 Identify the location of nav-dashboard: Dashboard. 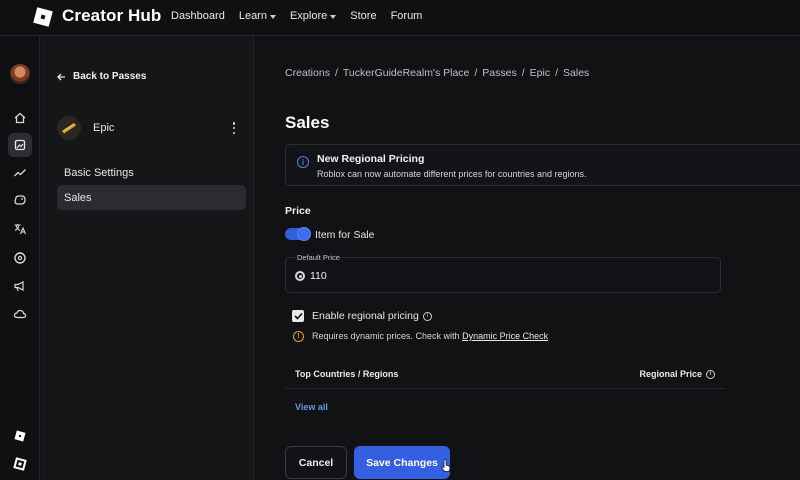
(198, 16).